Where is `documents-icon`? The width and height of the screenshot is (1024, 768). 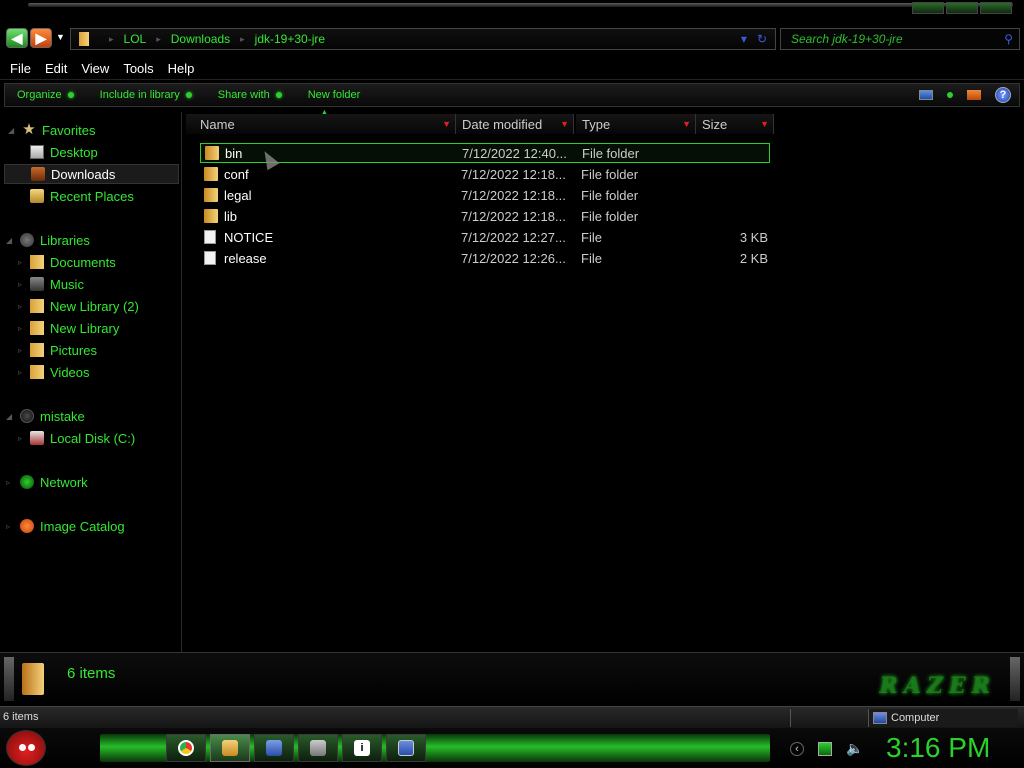
documents-icon is located at coordinates (37, 262).